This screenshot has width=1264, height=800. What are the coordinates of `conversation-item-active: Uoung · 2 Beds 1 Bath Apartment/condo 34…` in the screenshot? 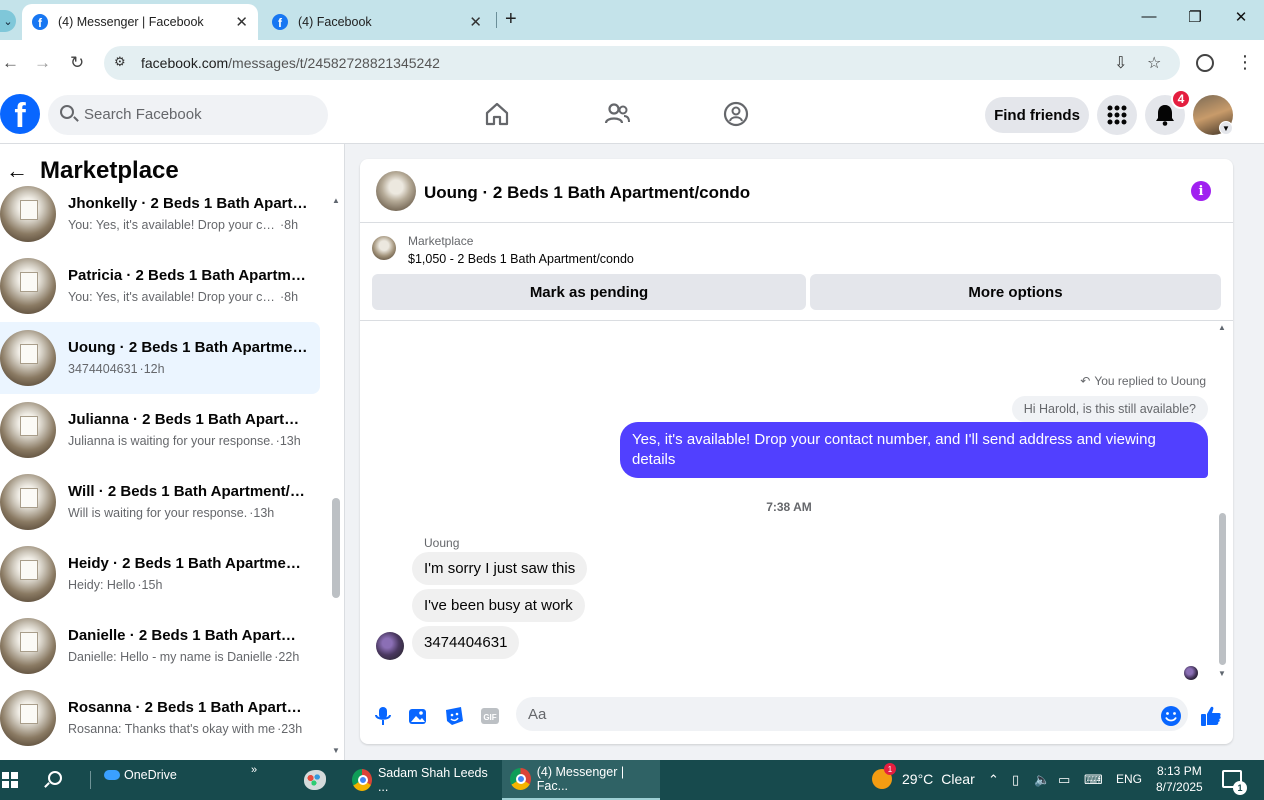 It's located at (160, 358).